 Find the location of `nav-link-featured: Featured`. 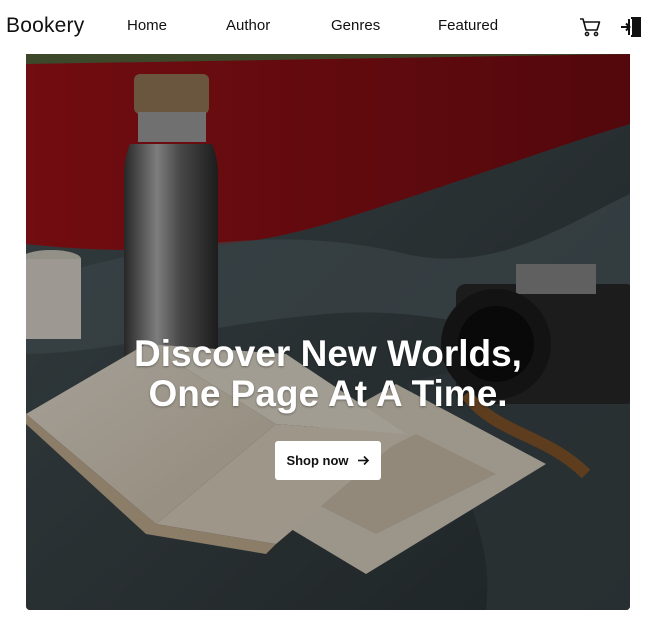

nav-link-featured: Featured is located at coordinates (468, 25).